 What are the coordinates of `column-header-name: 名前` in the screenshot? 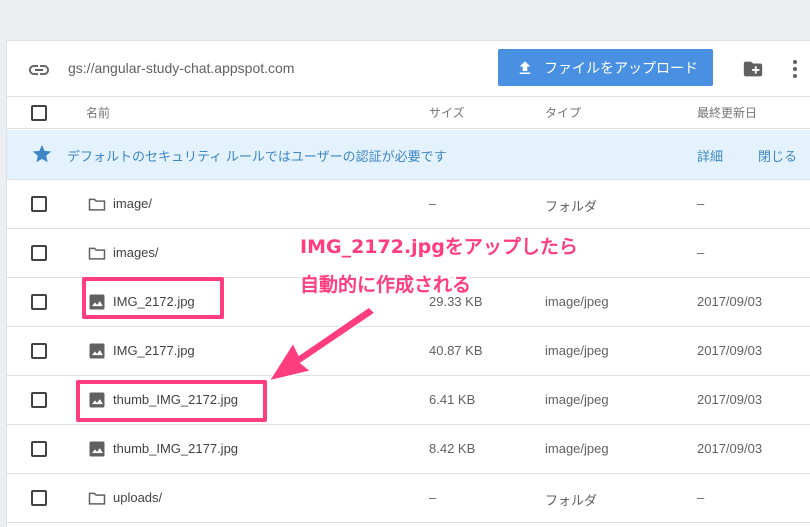 It's located at (98, 112).